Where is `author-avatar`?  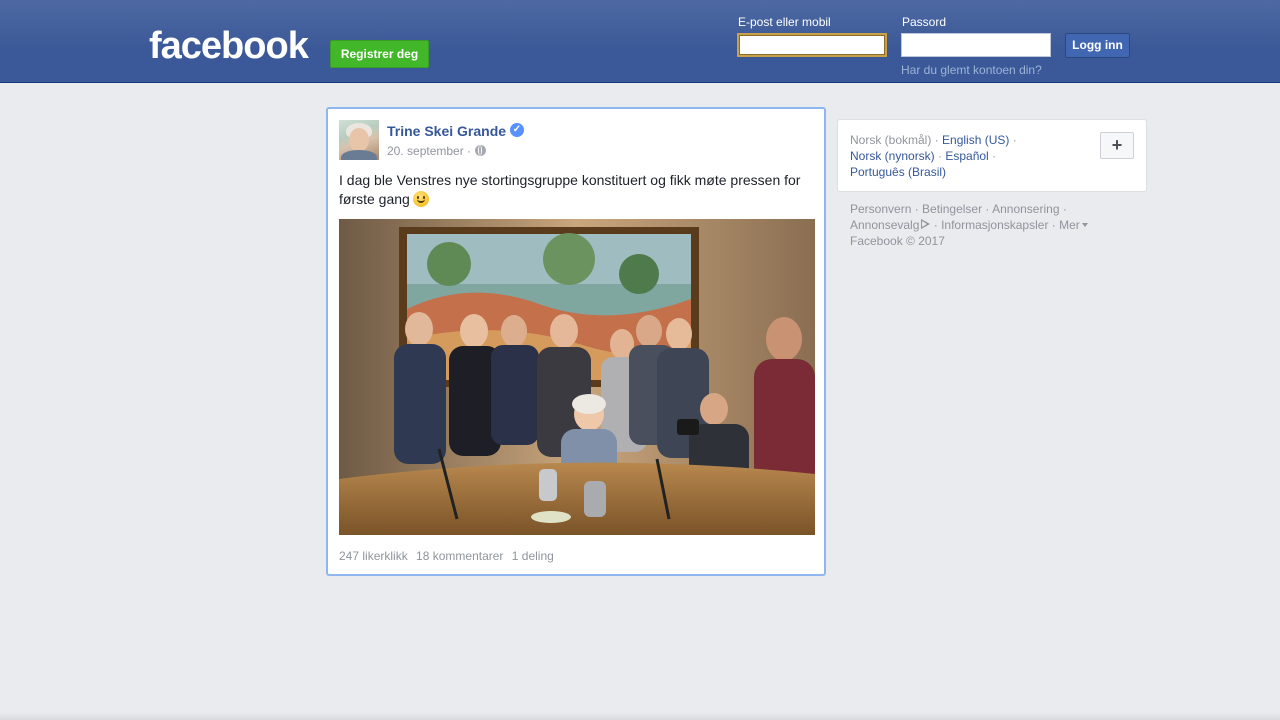
author-avatar is located at coordinates (359, 140).